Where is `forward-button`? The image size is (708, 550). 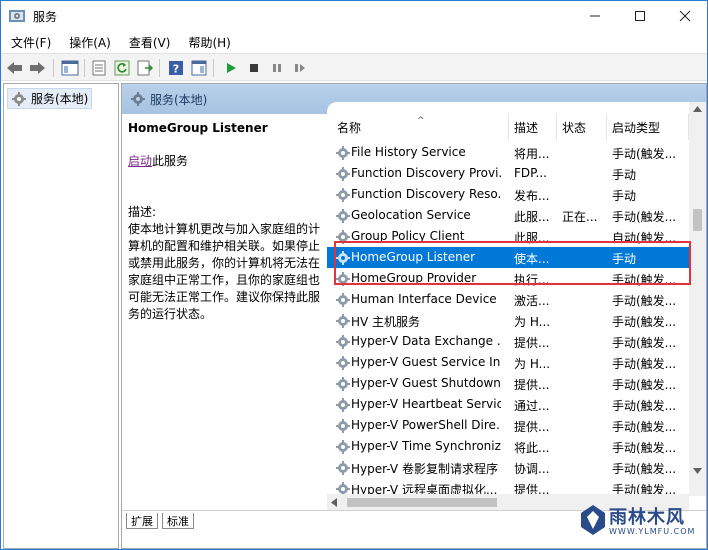 forward-button is located at coordinates (37, 68).